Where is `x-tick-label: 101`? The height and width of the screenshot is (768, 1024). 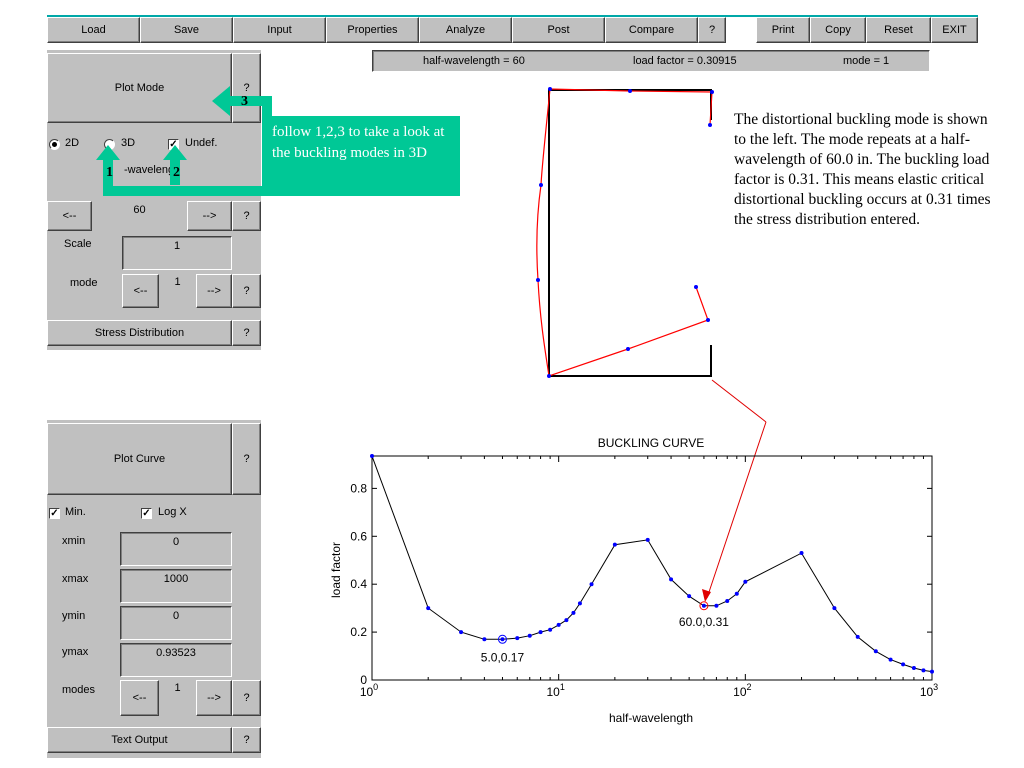
x-tick-label: 101 is located at coordinates (555, 690).